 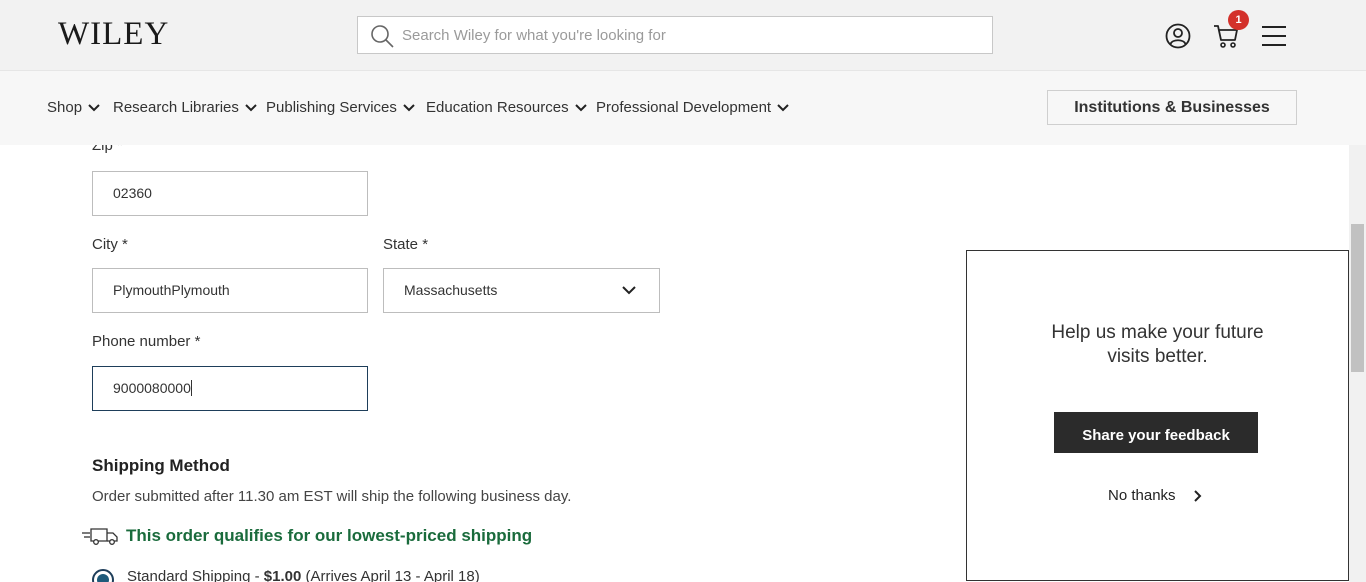 I want to click on nav-item-publishing-services: Publishing Services, so click(x=340, y=107).